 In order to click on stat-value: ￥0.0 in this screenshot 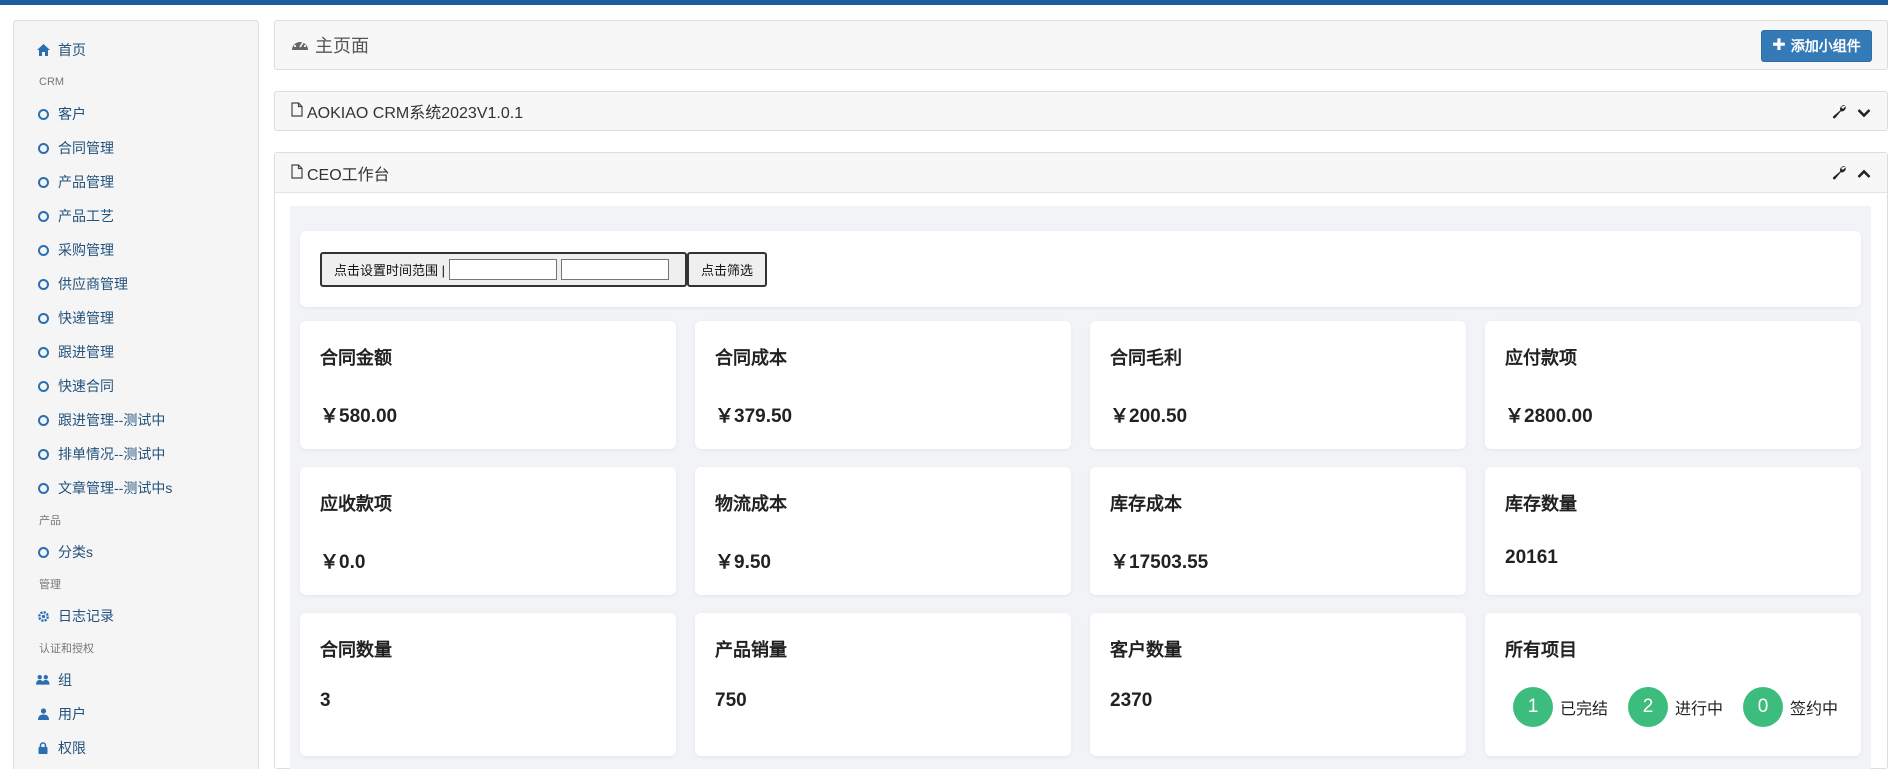, I will do `click(343, 562)`.